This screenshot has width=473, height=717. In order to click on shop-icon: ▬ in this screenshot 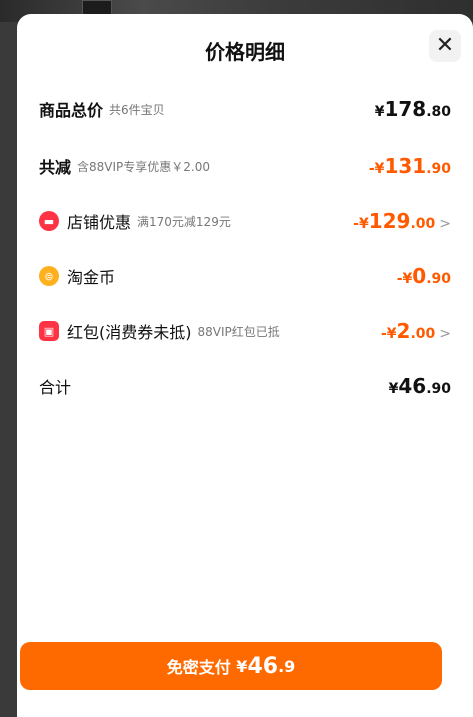, I will do `click(49, 221)`.